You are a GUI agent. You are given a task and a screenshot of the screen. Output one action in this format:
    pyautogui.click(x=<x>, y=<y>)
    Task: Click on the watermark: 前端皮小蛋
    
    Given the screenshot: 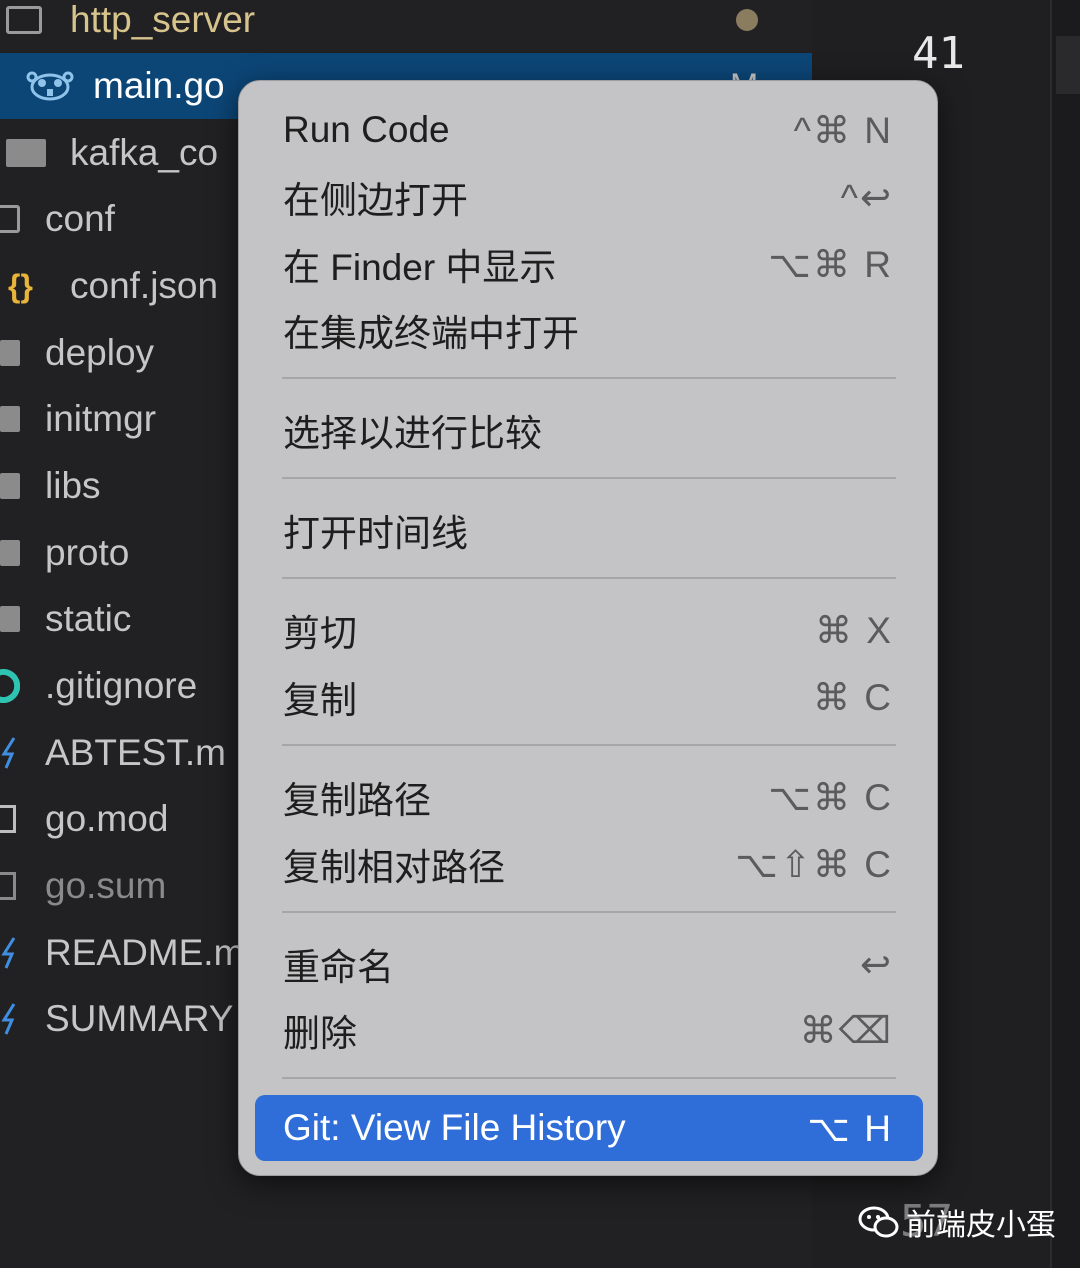 What is the action you would take?
    pyautogui.click(x=957, y=1222)
    